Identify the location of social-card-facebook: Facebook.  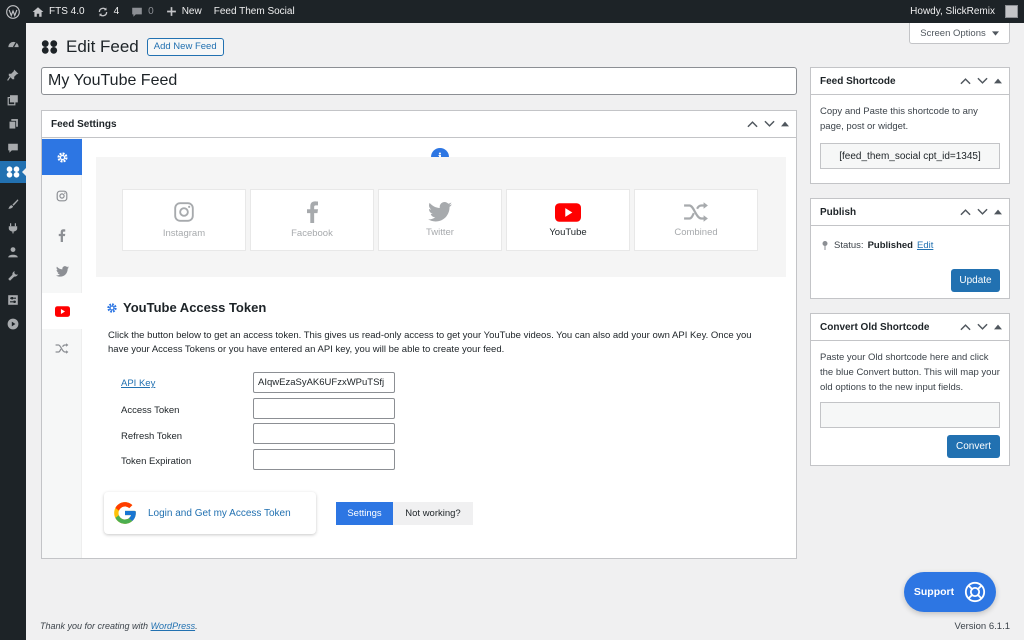
(312, 220).